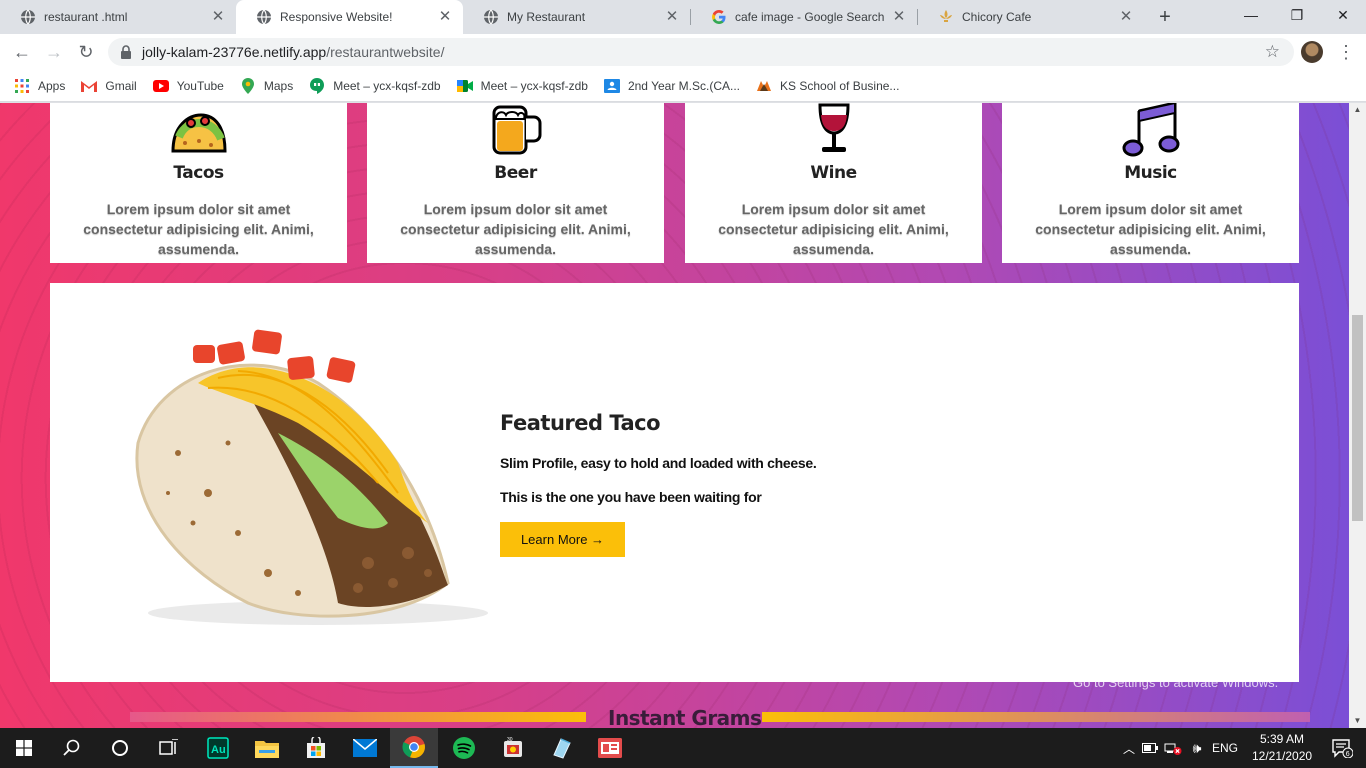  I want to click on page-scrollbar: ▲ ▼, so click(1357, 415).